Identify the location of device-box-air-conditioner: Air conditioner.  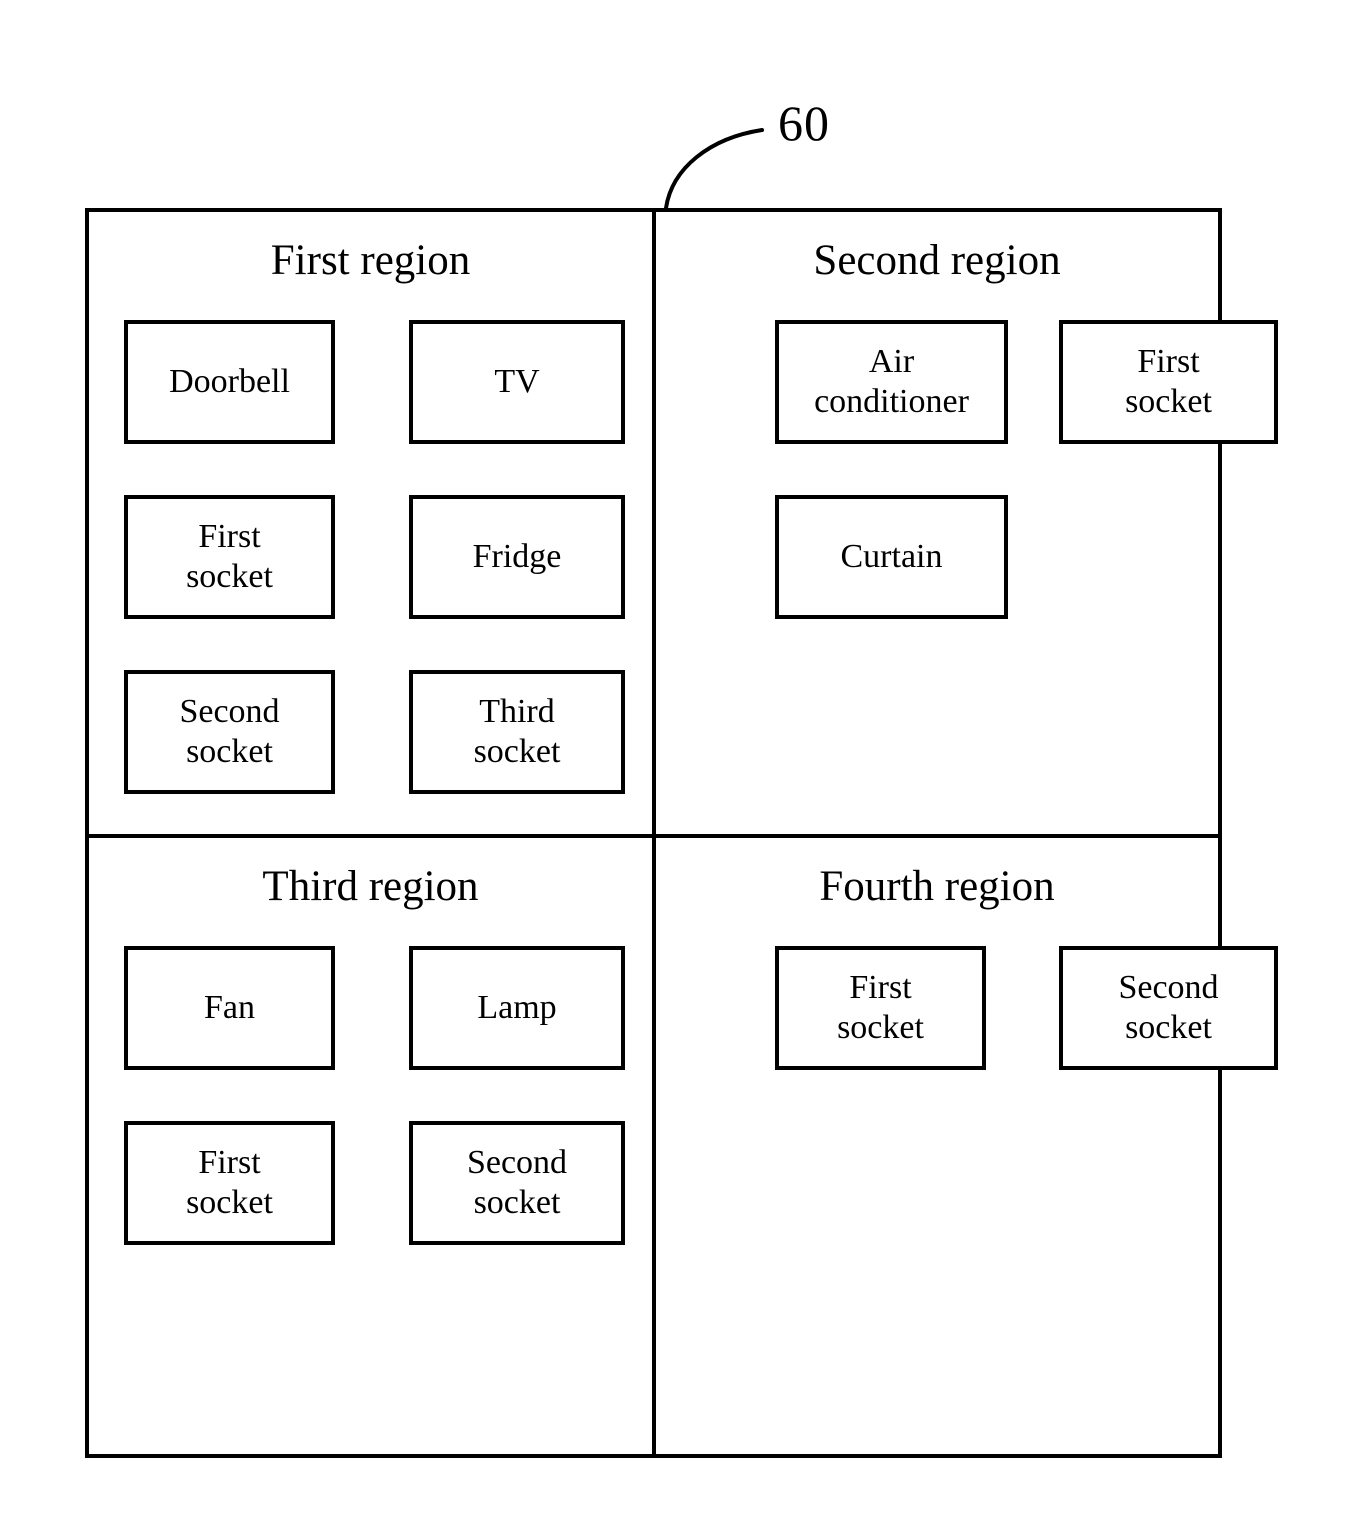
(891, 382).